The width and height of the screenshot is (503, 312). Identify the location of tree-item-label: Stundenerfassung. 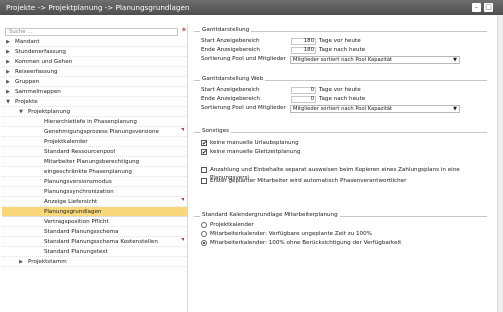
(40, 52).